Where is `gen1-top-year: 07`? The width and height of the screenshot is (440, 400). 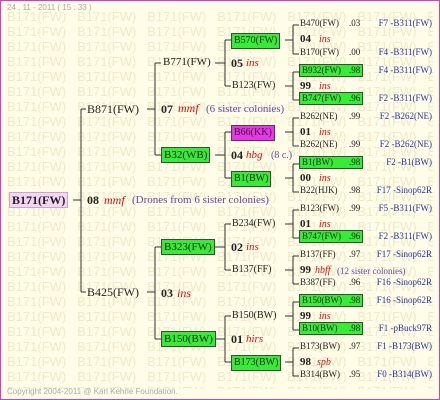 gen1-top-year: 07 is located at coordinates (167, 109).